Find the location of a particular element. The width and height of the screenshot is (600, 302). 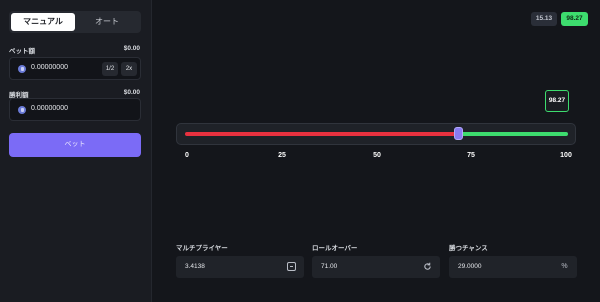

mode-toggle: マニュアル オート is located at coordinates (75, 22).